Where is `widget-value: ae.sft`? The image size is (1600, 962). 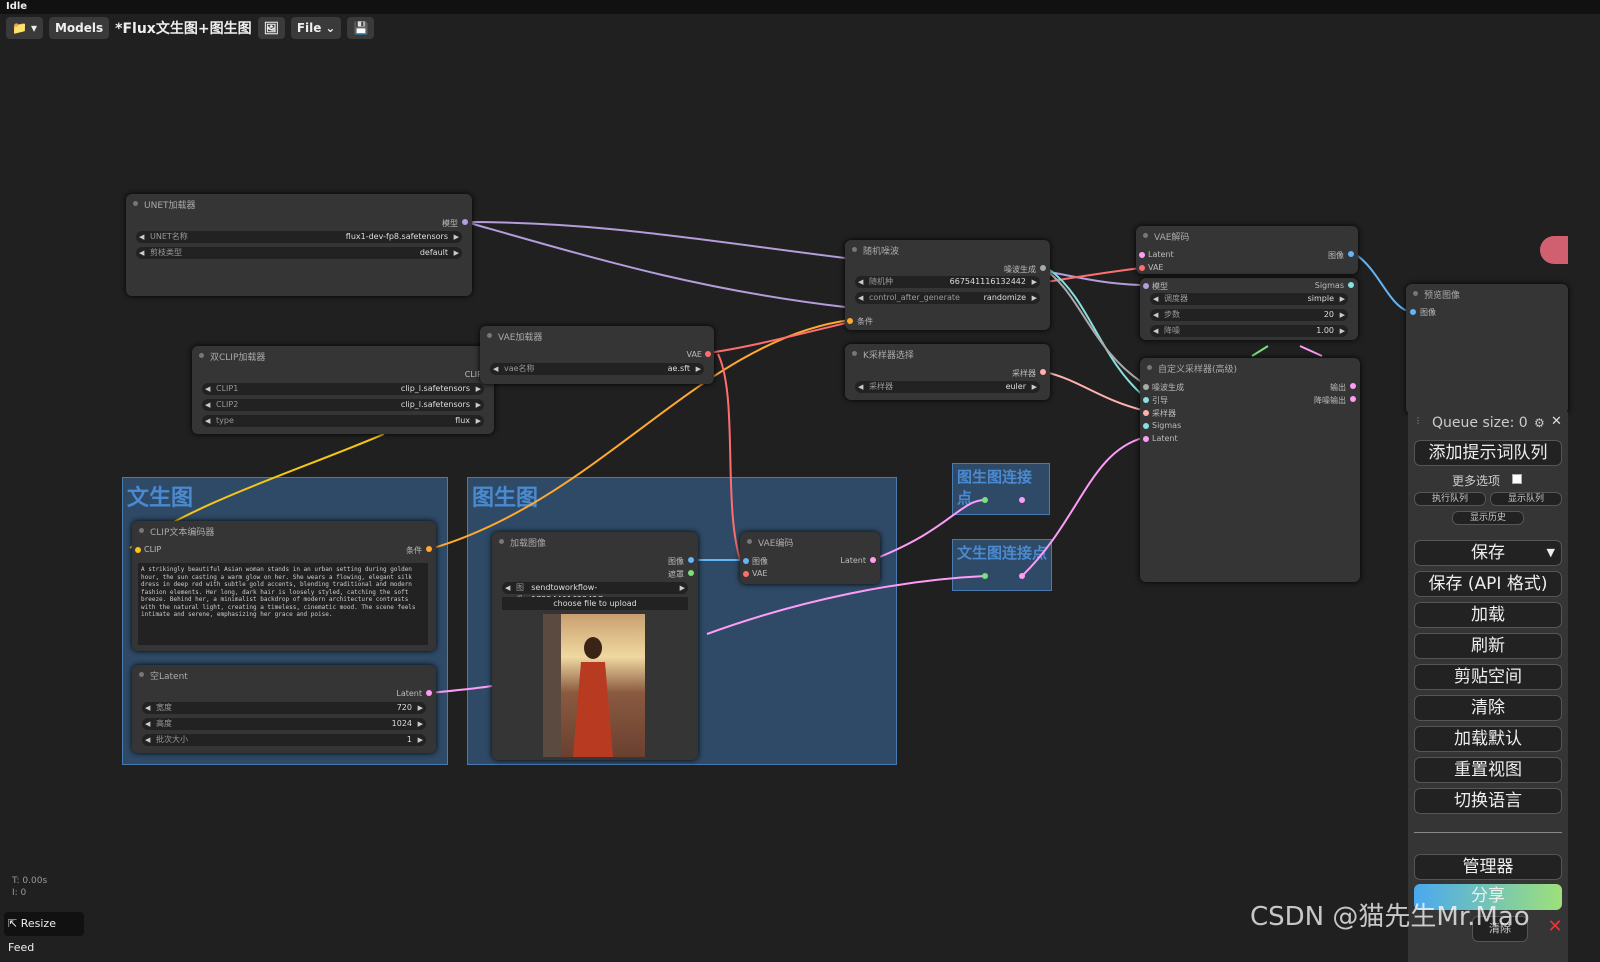
widget-value: ae.sft is located at coordinates (678, 368).